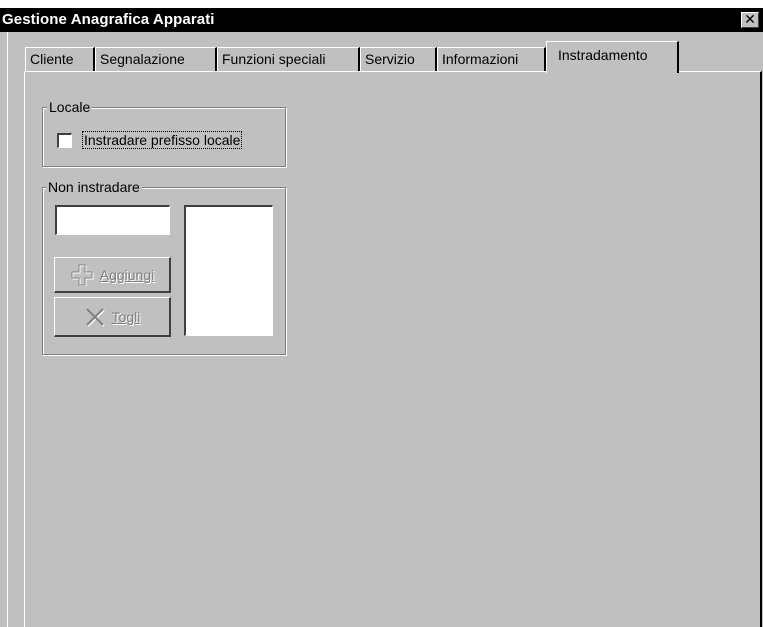 The height and width of the screenshot is (627, 763). I want to click on tab-instradamento: Instradamento, so click(612, 57).